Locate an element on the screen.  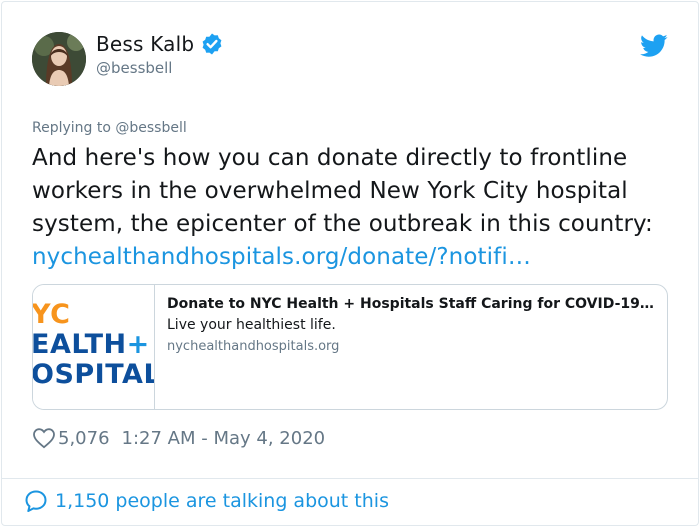
author-handle: @bessbell is located at coordinates (134, 68).